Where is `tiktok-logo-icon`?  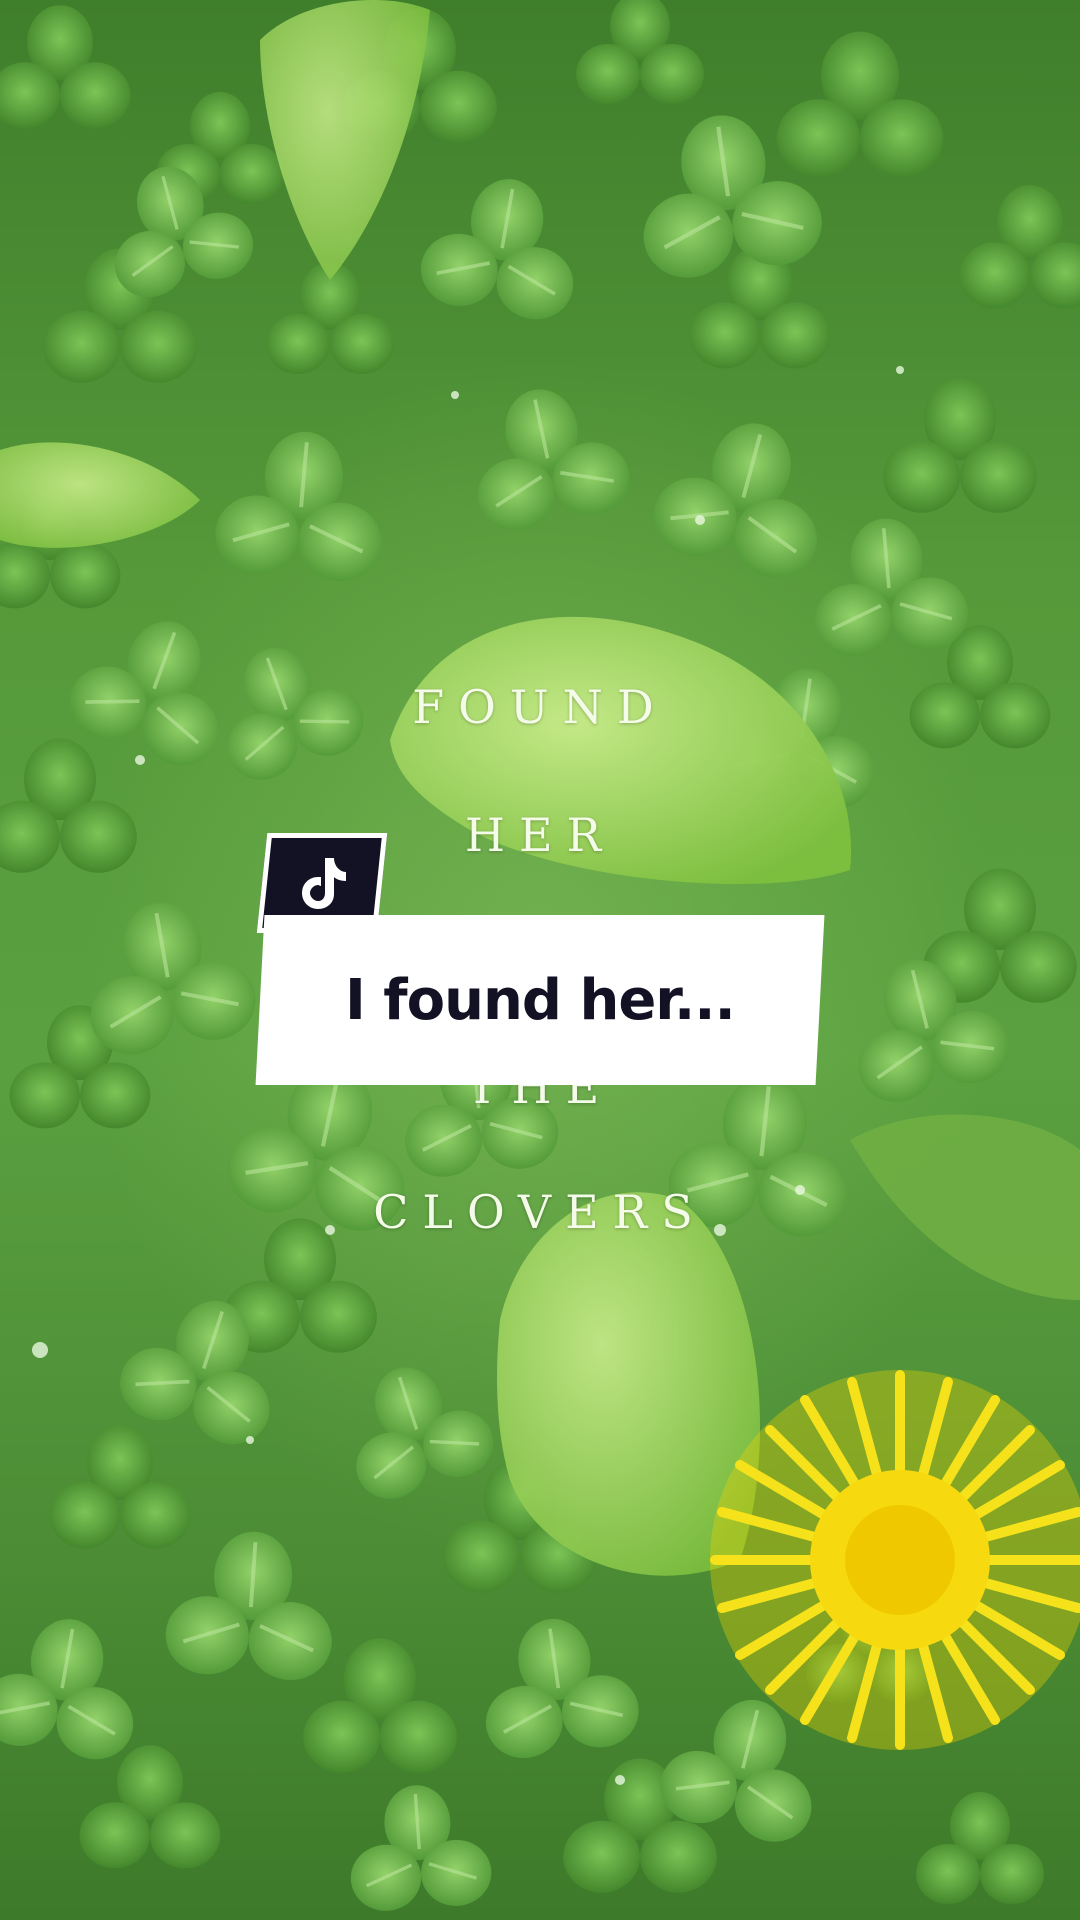
tiktok-logo-icon is located at coordinates (324, 883).